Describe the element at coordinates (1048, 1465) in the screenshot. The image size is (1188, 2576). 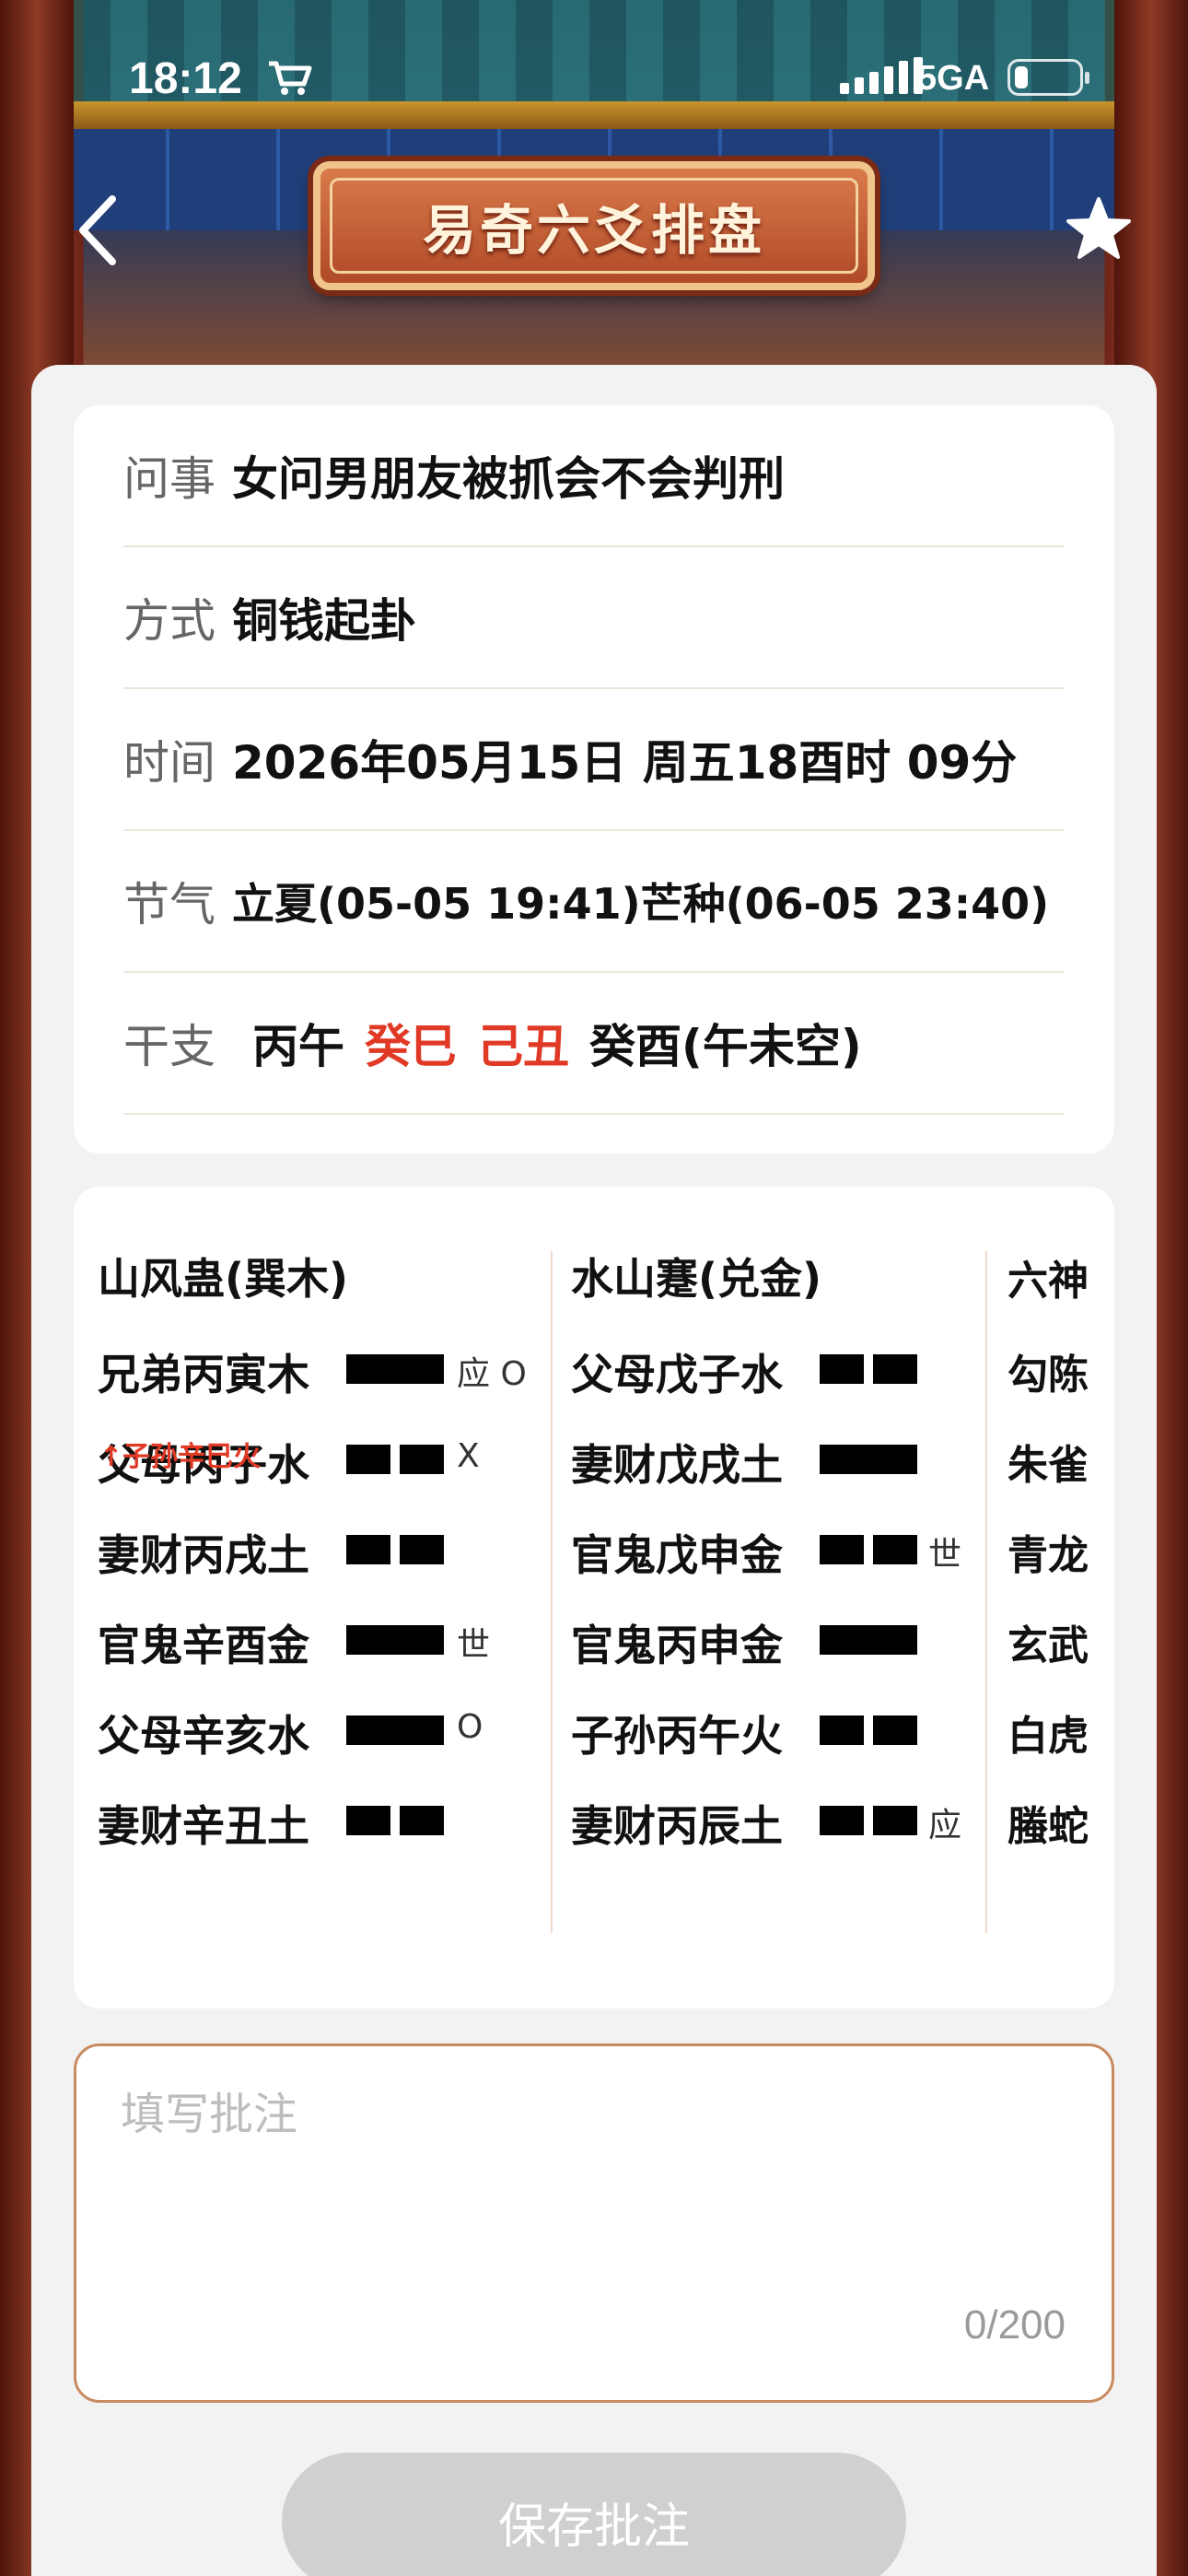
I see `six-spirit-item: 朱雀` at that location.